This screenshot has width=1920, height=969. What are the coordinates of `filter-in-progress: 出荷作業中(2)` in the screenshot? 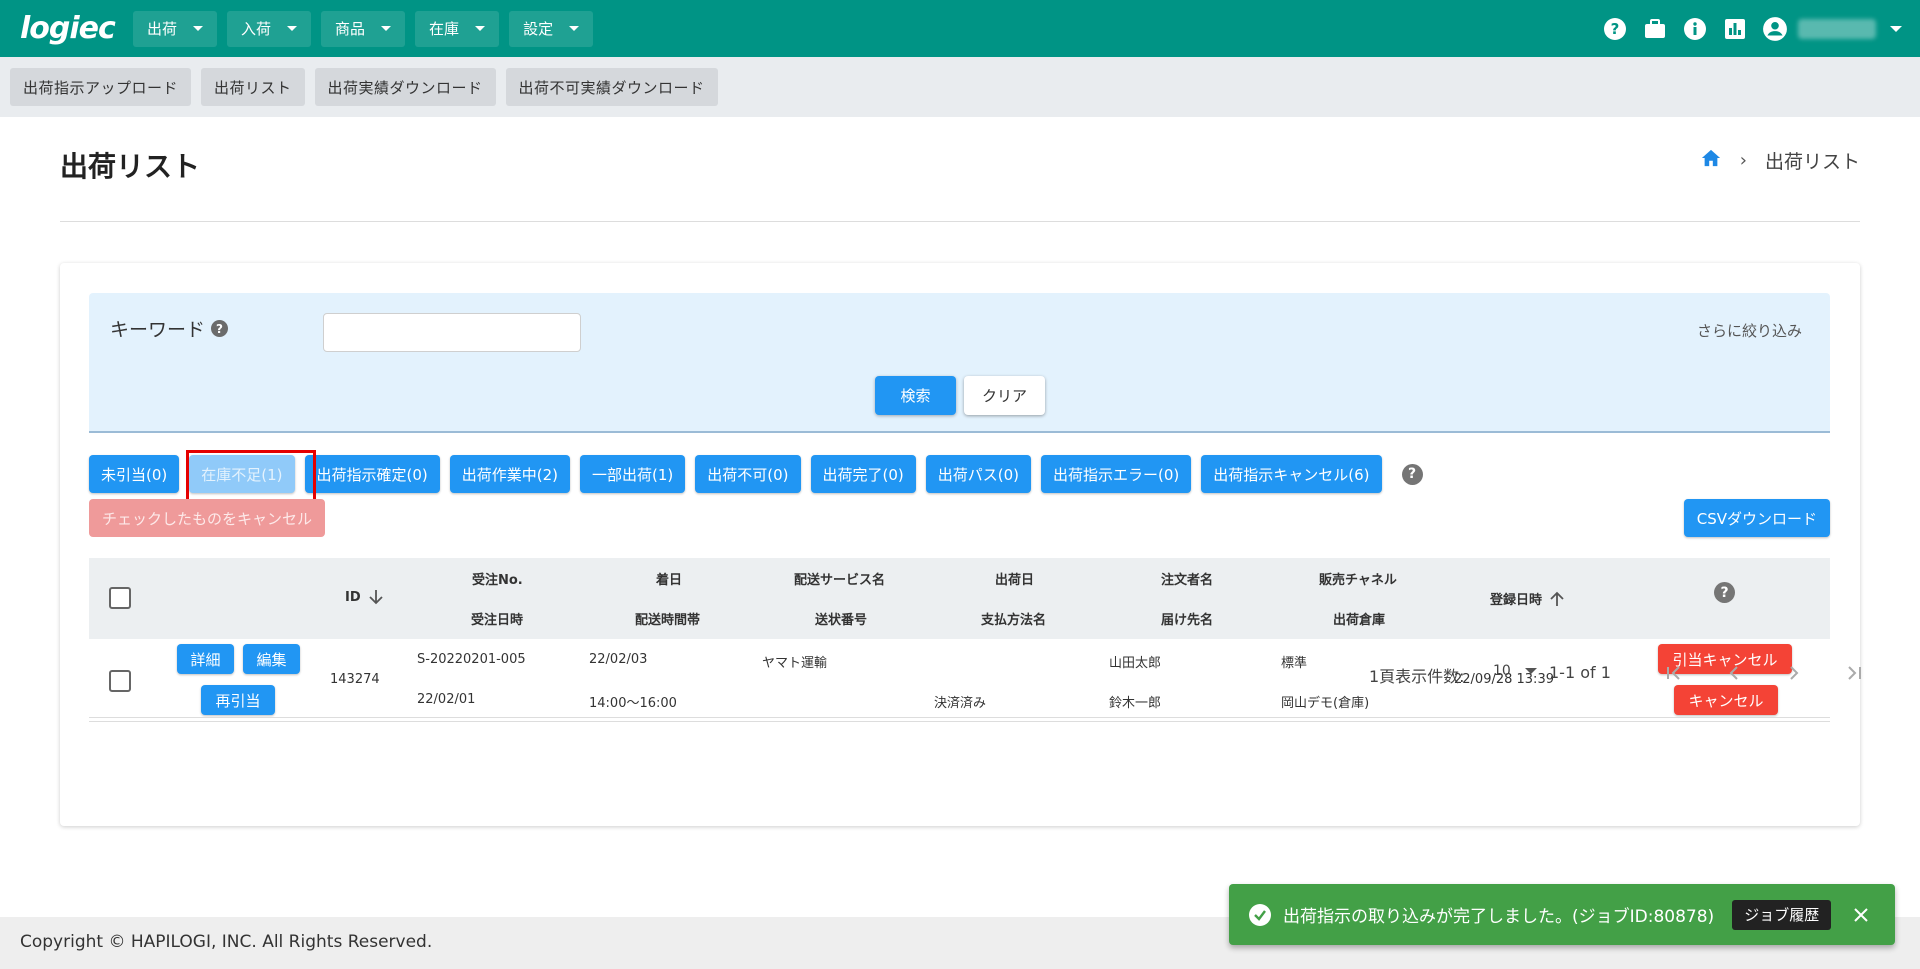 It's located at (509, 474).